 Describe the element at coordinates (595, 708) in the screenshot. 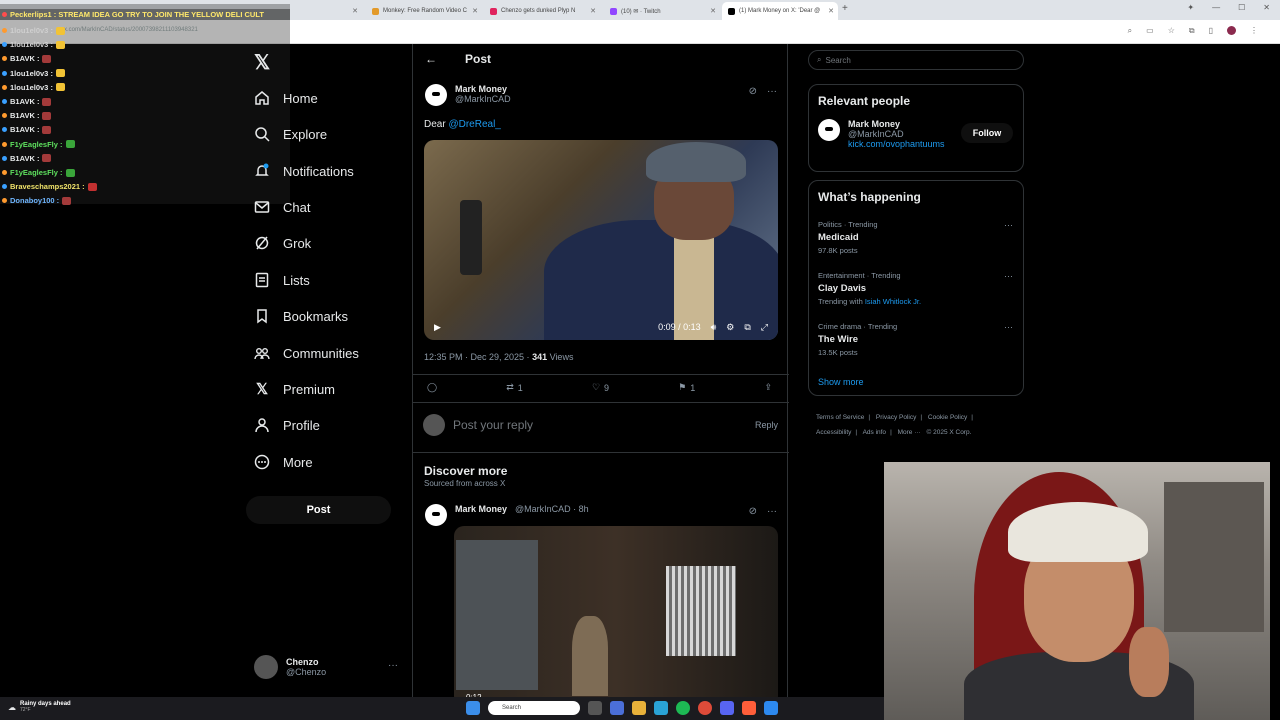

I see `task-view-icon` at that location.